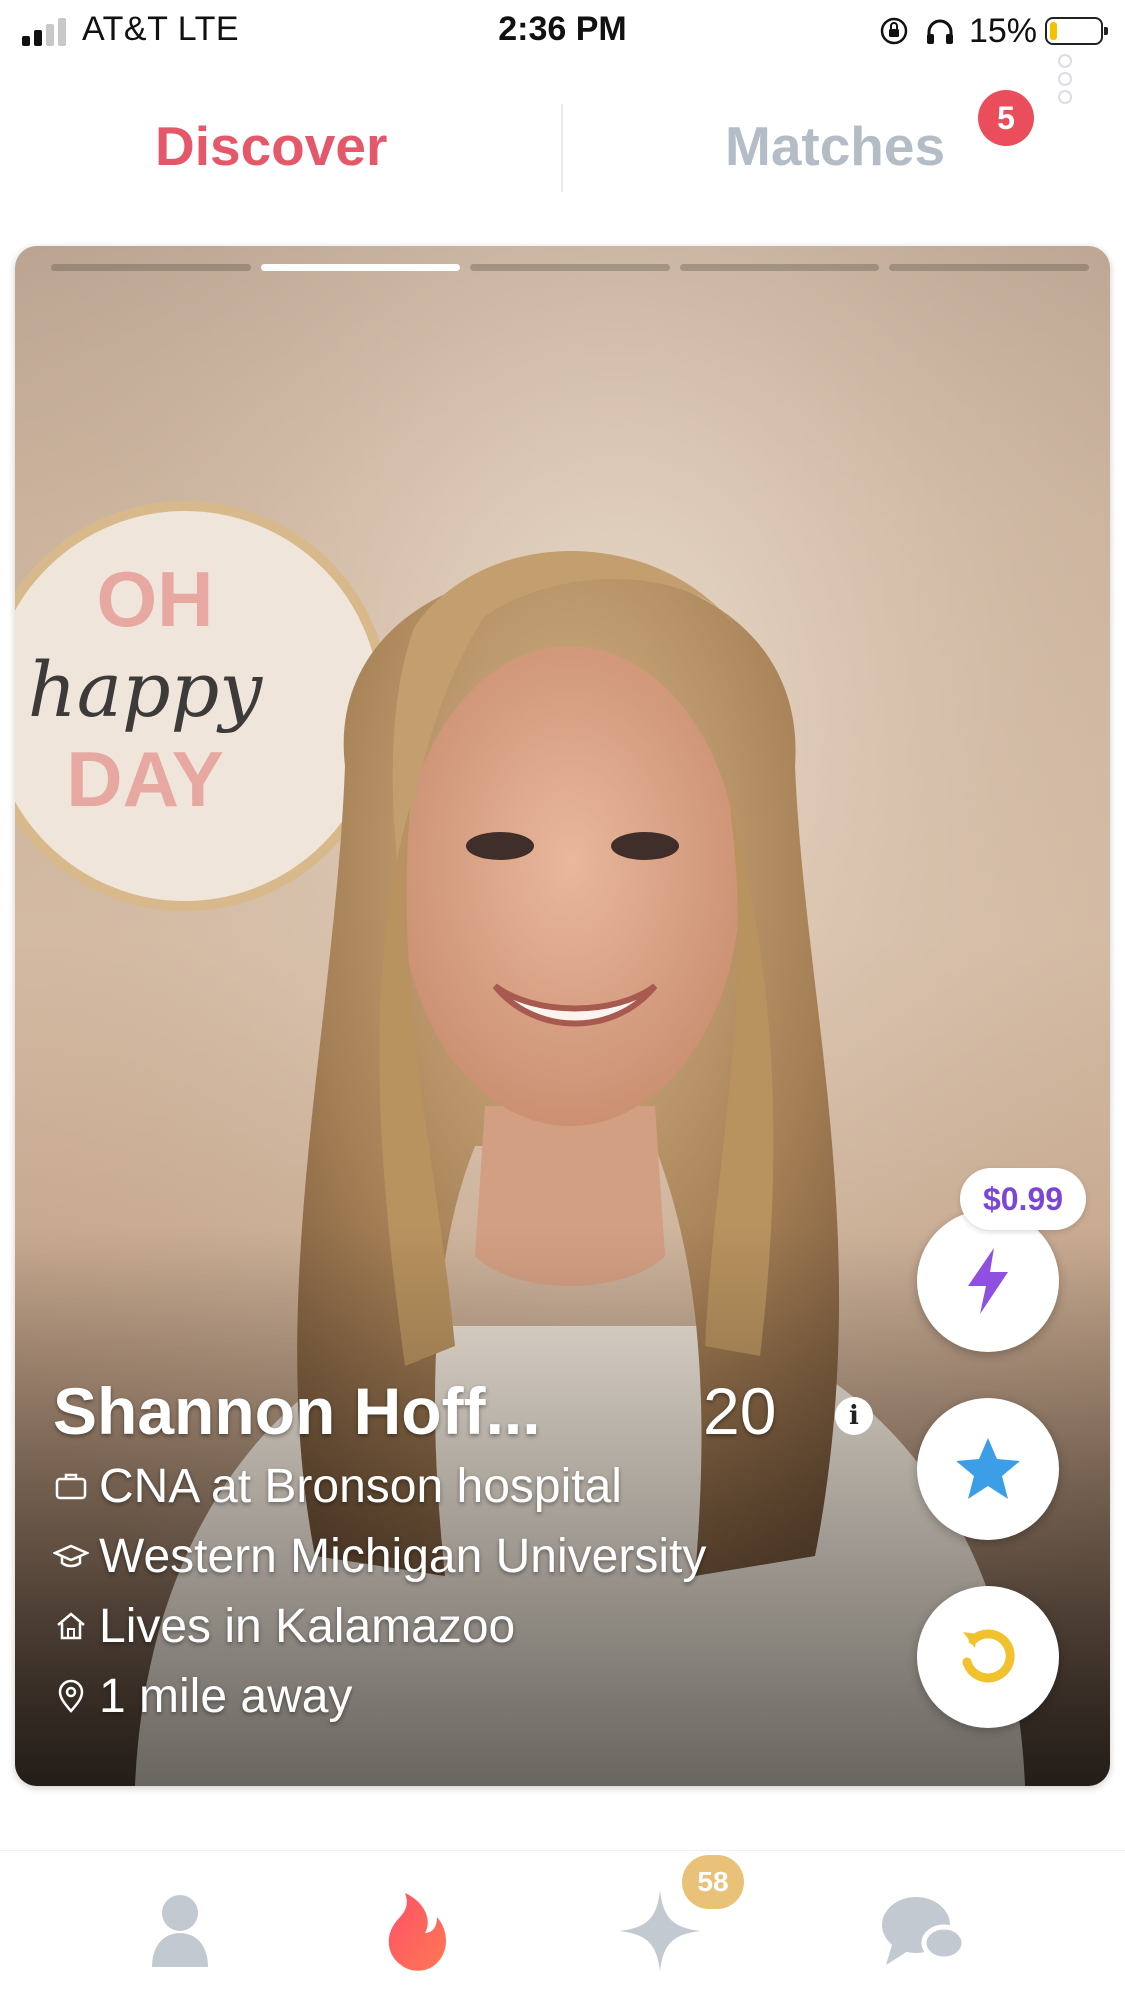 This screenshot has width=1125, height=2002. Describe the element at coordinates (1006, 118) in the screenshot. I see `matches-count-badge: 5` at that location.